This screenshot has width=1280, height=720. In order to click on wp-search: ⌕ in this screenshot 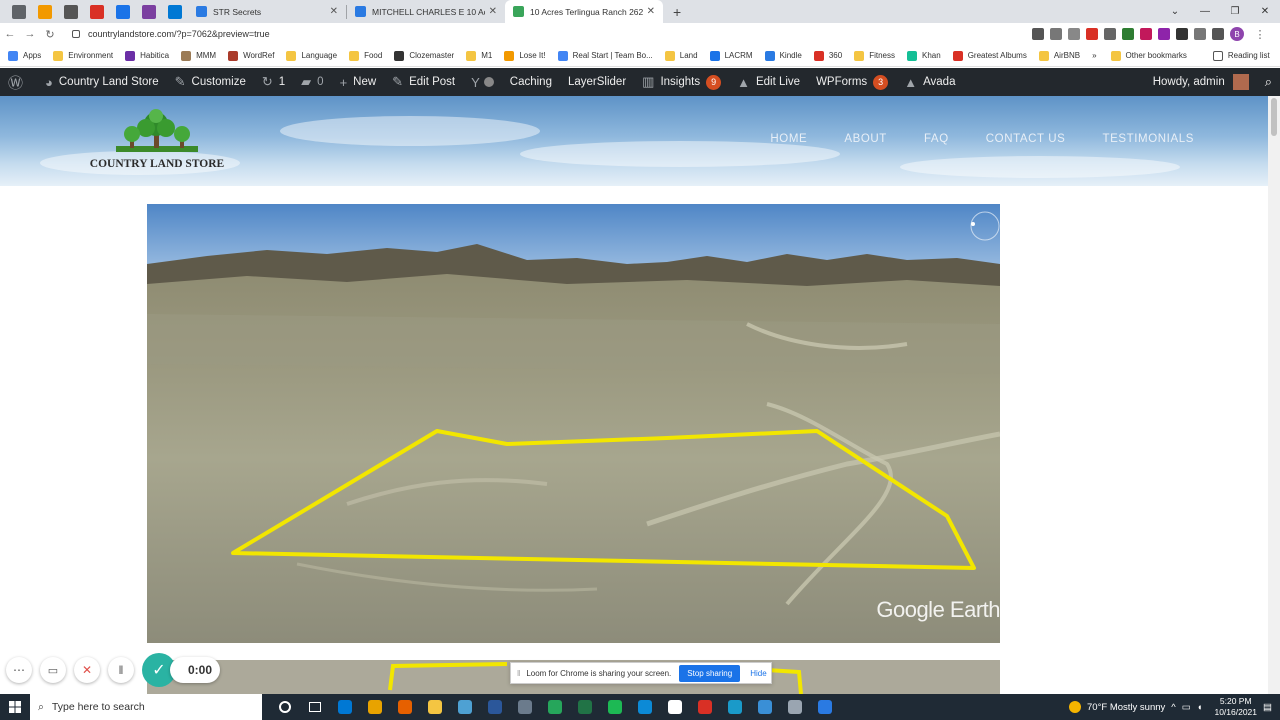, I will do `click(1268, 82)`.